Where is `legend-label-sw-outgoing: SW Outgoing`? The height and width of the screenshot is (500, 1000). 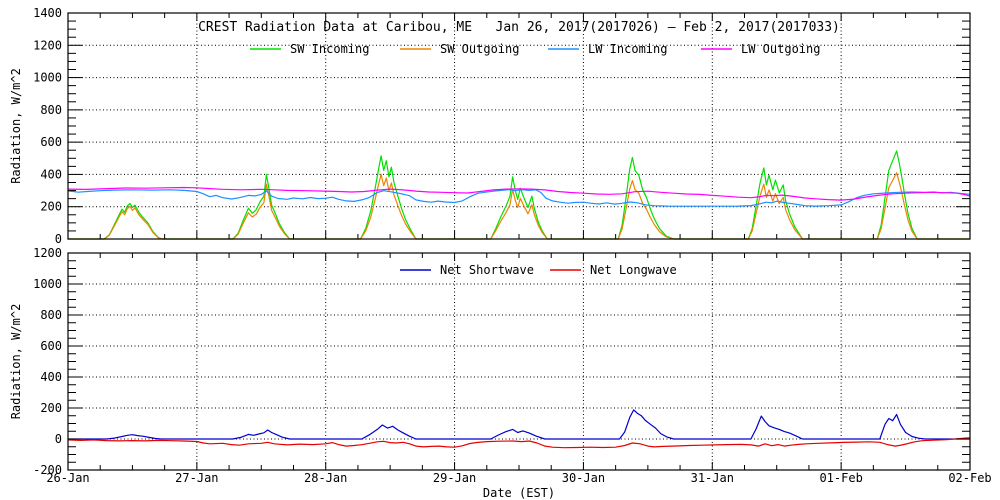
legend-label-sw-outgoing: SW Outgoing is located at coordinates (479, 49).